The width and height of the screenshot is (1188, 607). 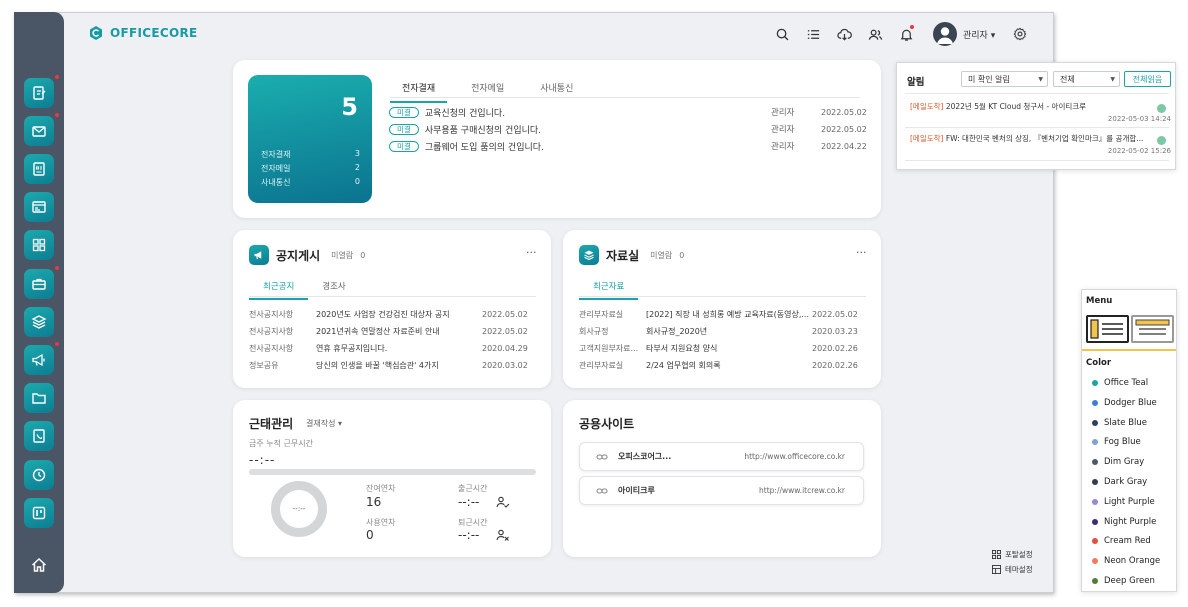 What do you see at coordinates (39, 207) in the screenshot?
I see `sidebar-card-button` at bounding box center [39, 207].